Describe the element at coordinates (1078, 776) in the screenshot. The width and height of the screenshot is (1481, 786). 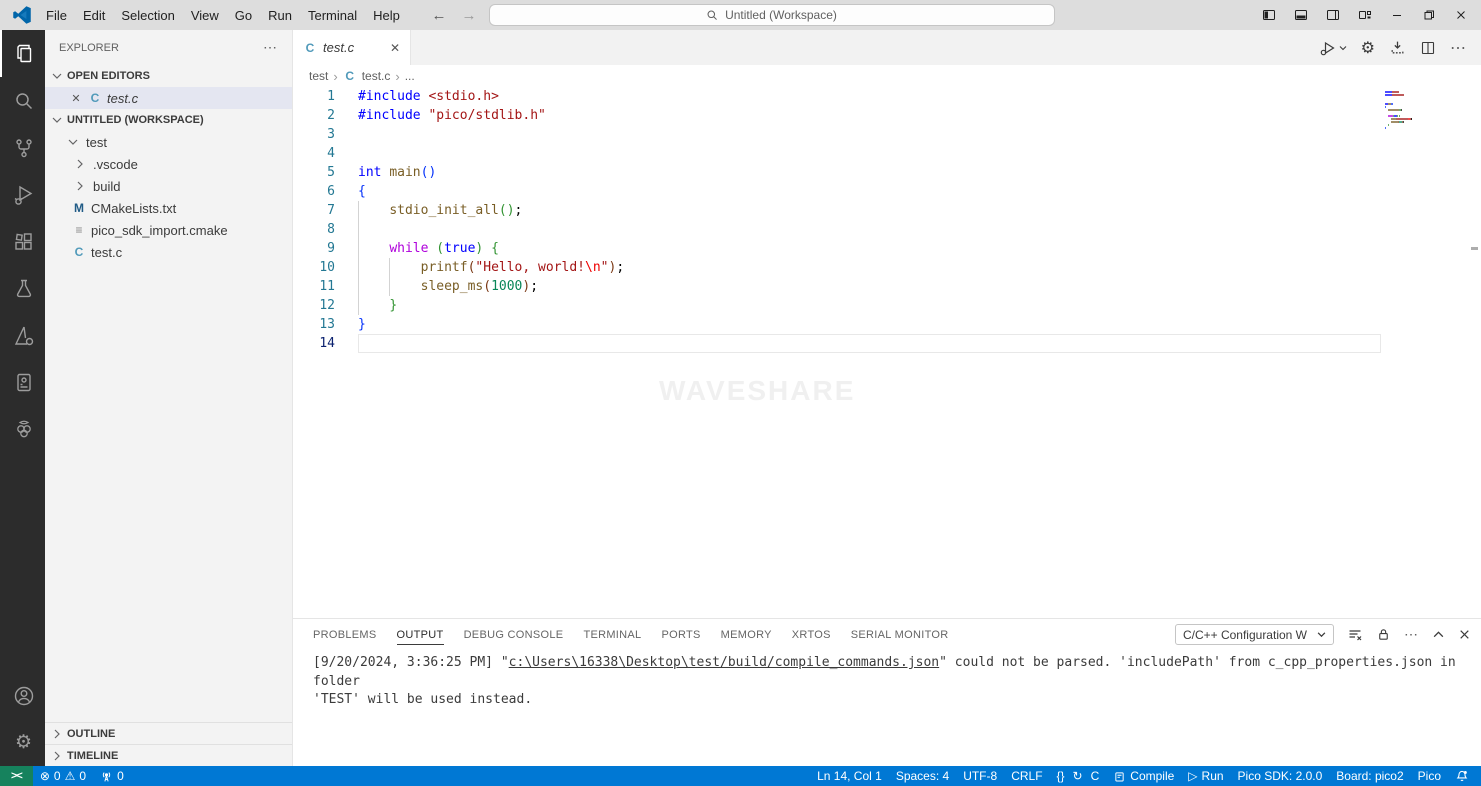
I see `language-mode: {} ↻ C` at that location.